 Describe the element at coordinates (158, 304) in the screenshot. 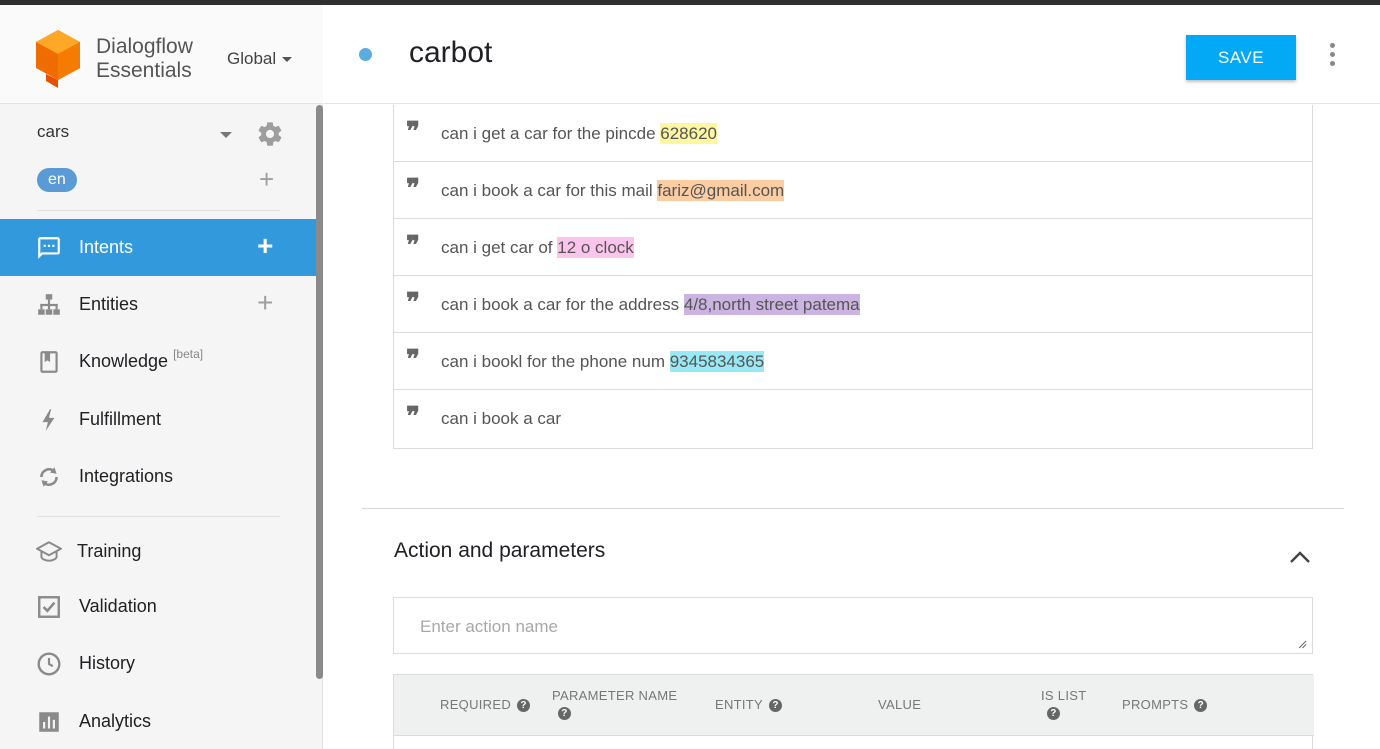

I see `sidebar-item-entities: Entities +` at that location.